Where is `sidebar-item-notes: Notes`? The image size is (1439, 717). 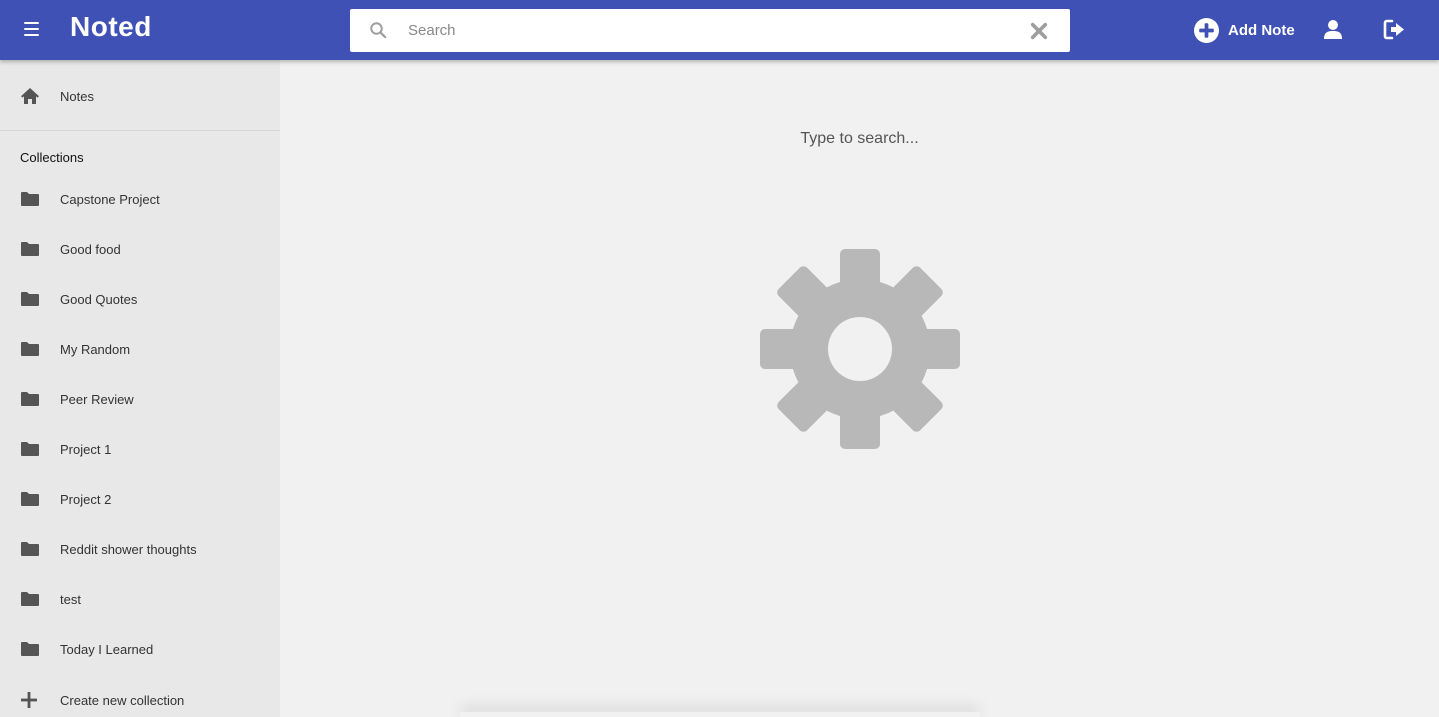 sidebar-item-notes: Notes is located at coordinates (140, 96).